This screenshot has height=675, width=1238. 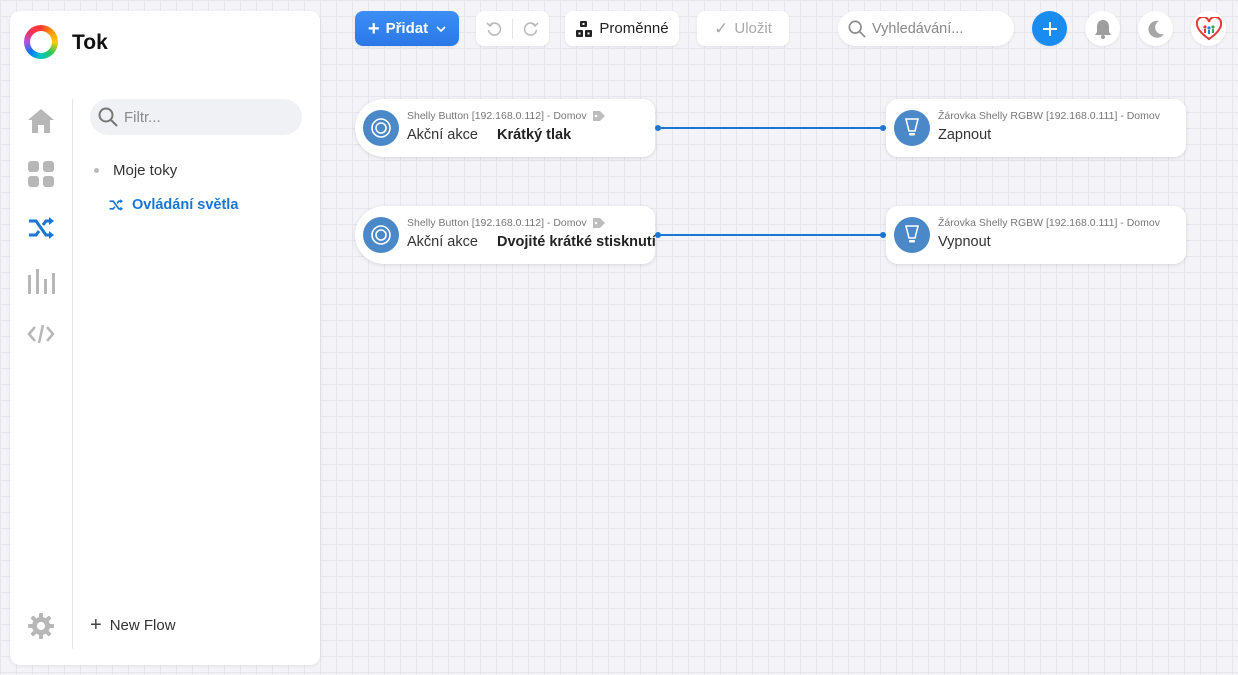 I want to click on plus-icon, so click(x=1049, y=28).